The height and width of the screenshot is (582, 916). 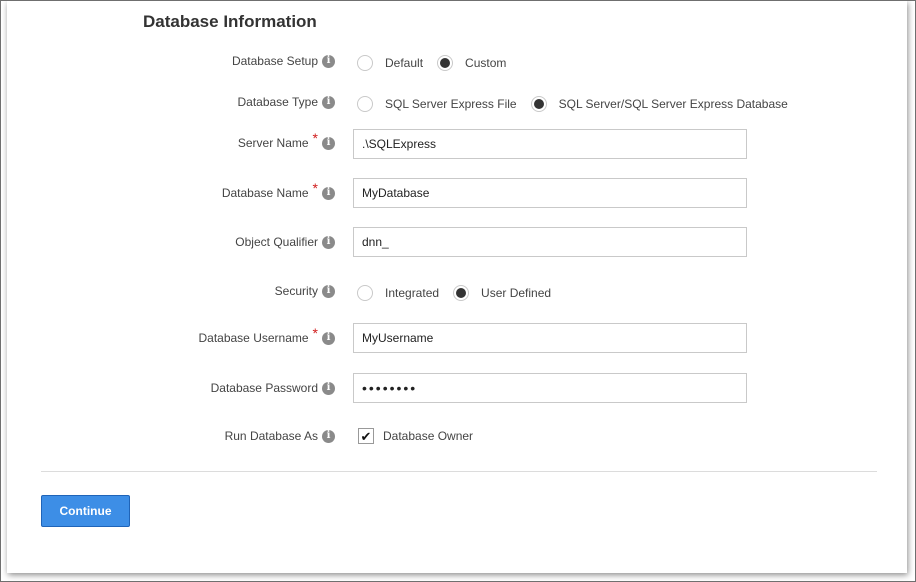 I want to click on database-name-row: Database Name * i, so click(x=457, y=193).